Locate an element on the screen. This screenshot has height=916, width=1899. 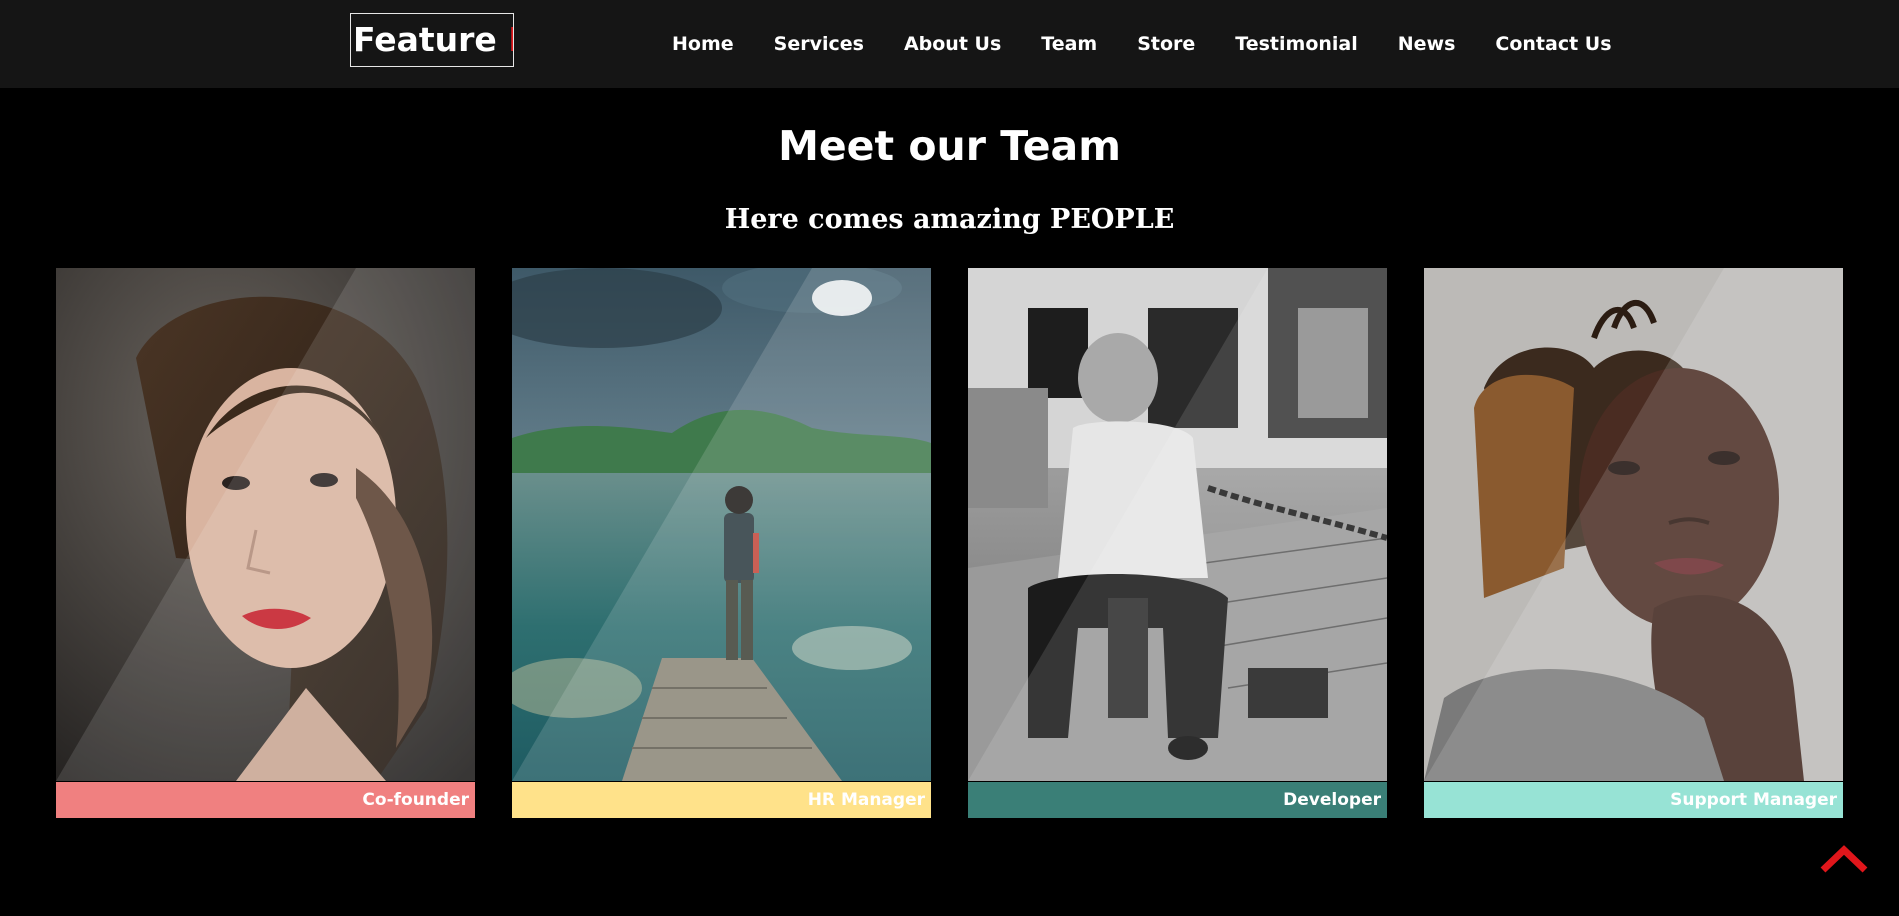
section-title: Meet our Team is located at coordinates (949, 146).